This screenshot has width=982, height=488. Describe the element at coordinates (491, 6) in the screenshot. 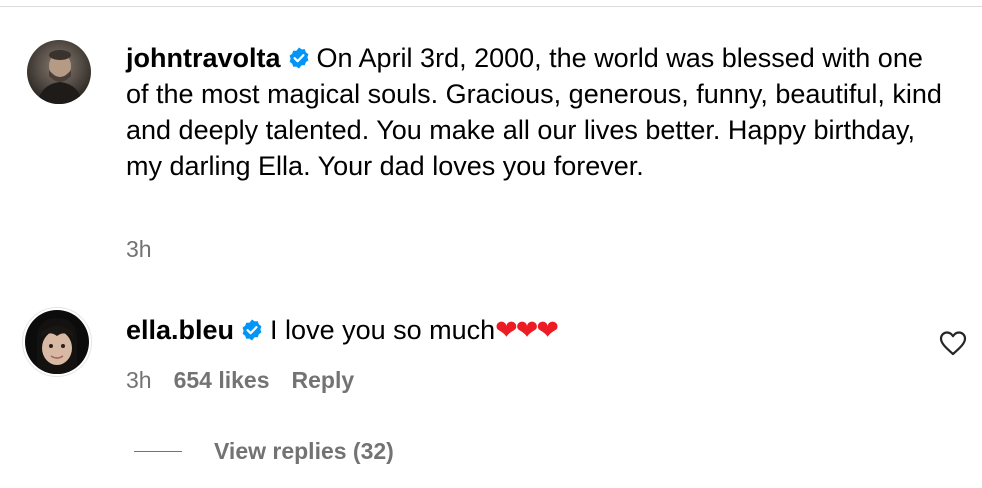

I see `top-divider` at that location.